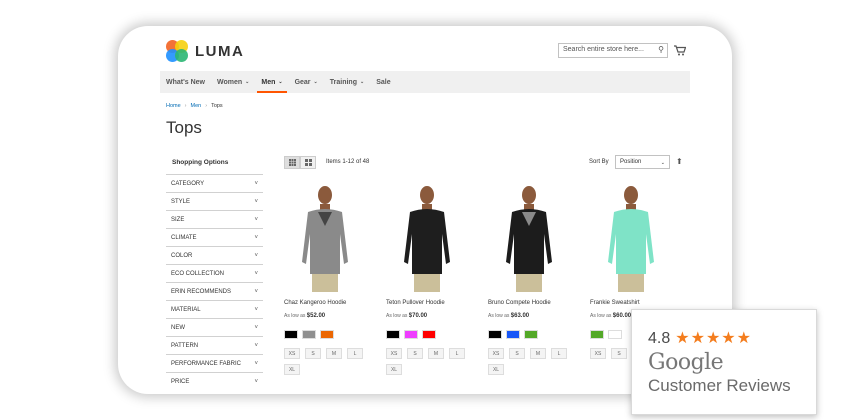 This screenshot has width=850, height=420. What do you see at coordinates (214, 381) in the screenshot?
I see `filter-price: Price ˅` at bounding box center [214, 381].